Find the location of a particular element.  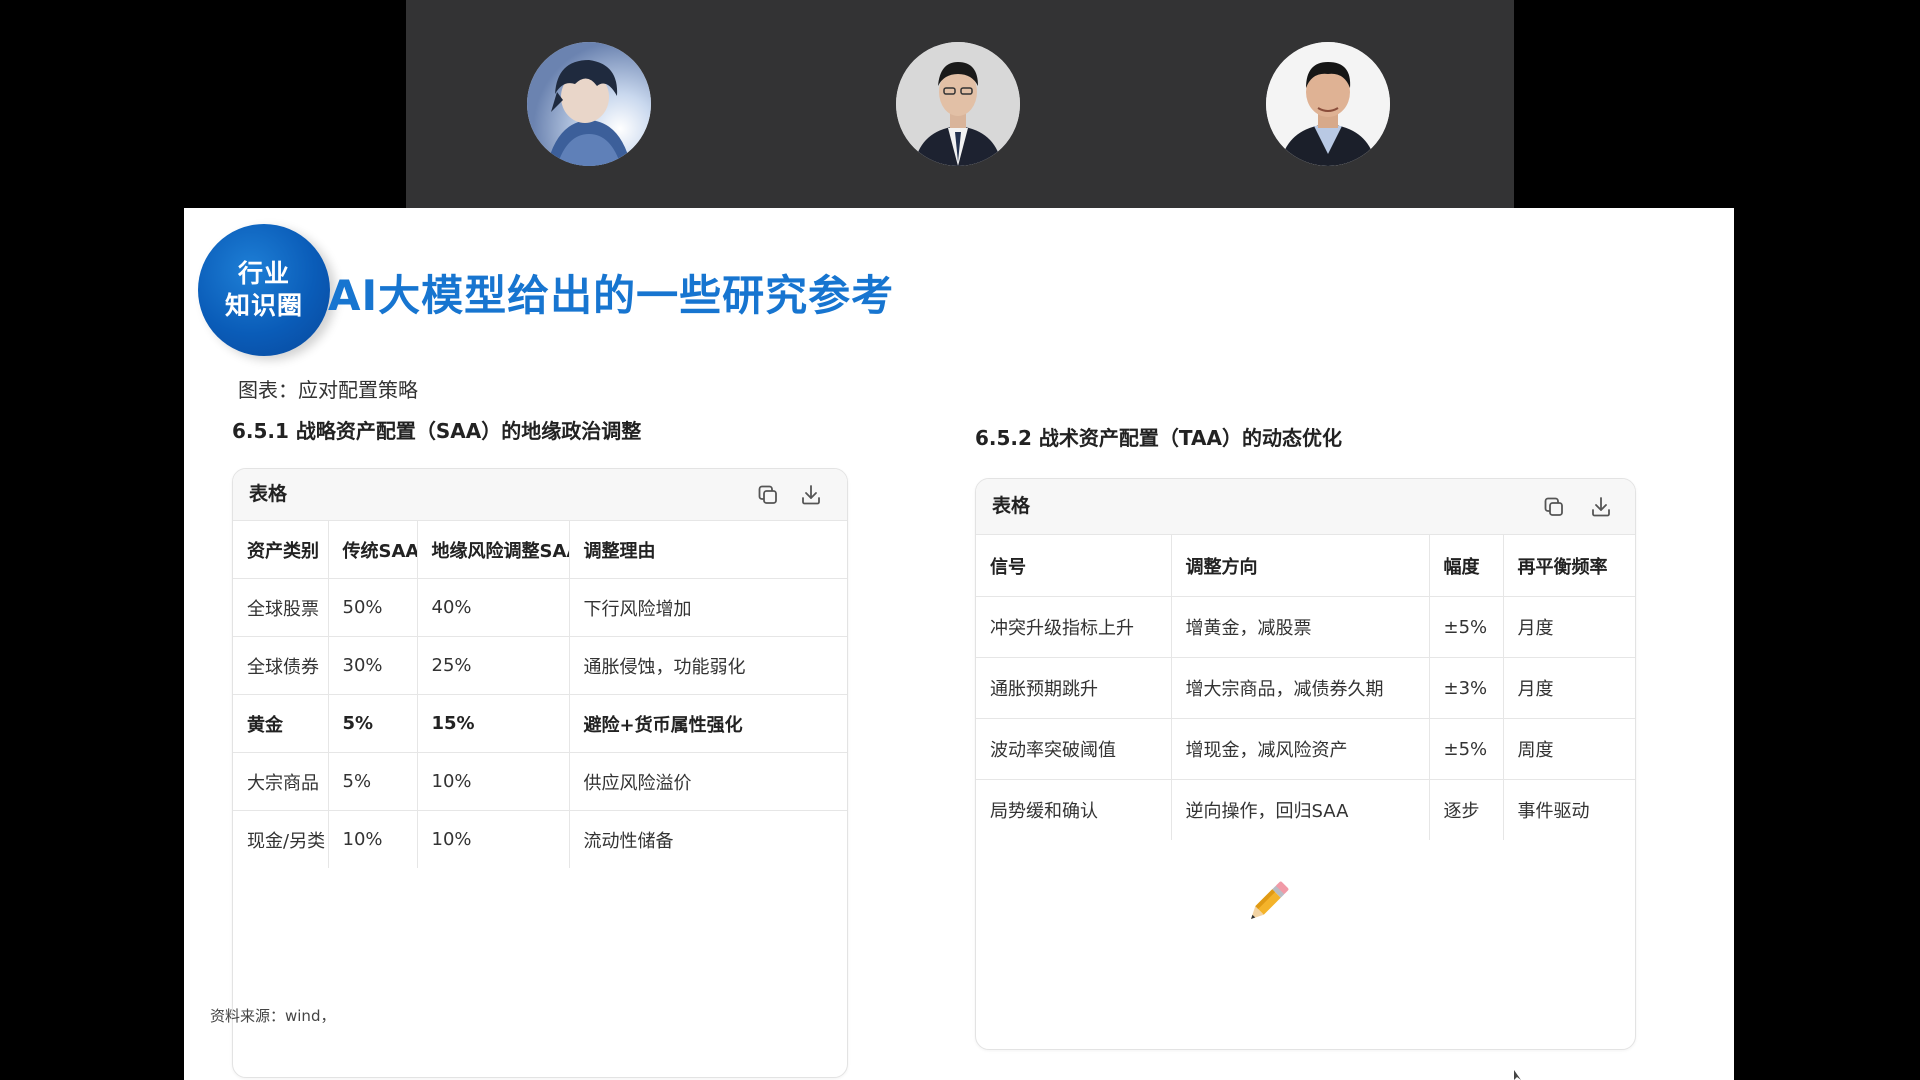

table-row: 现金/另类 10% 10% 流动性储备 is located at coordinates (540, 839).